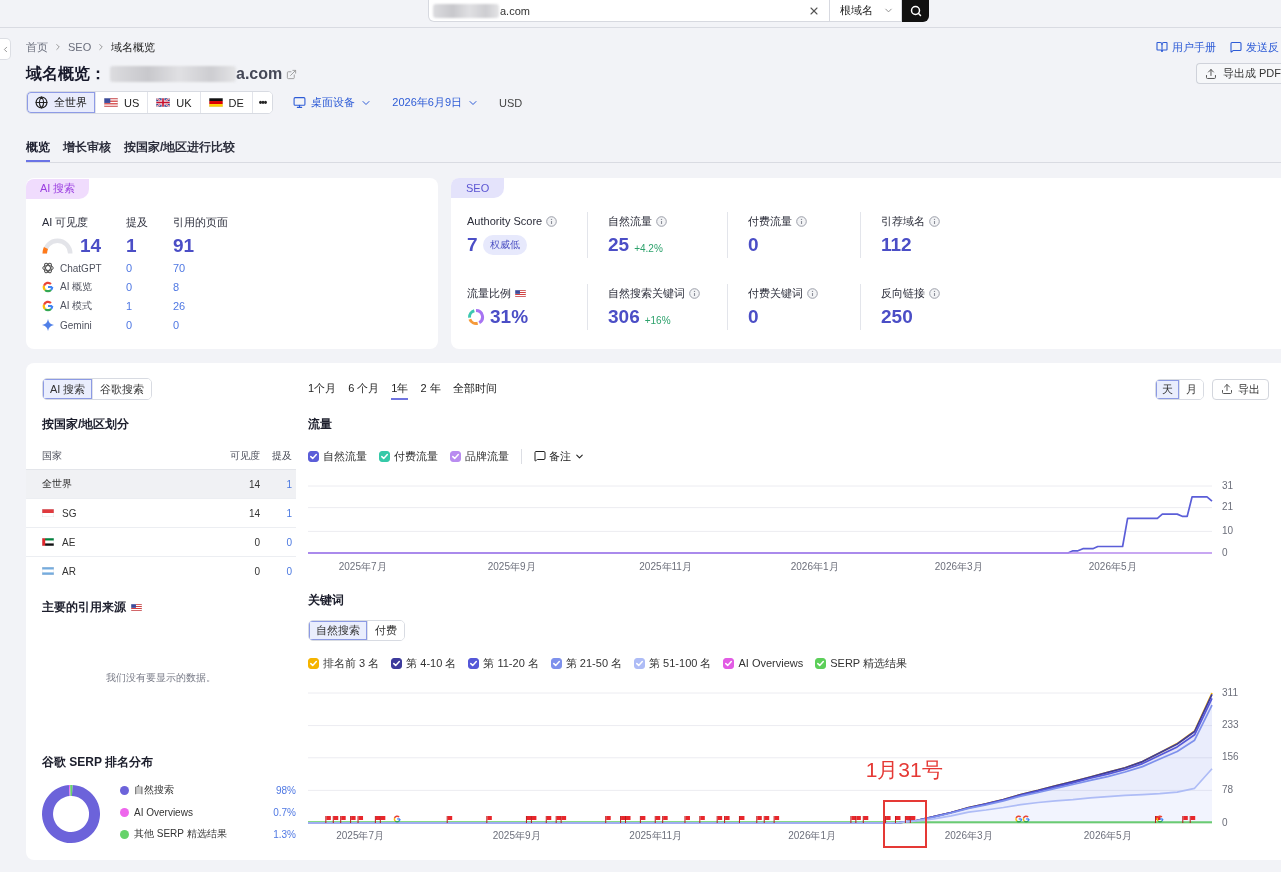 This screenshot has height=872, width=1281. Describe the element at coordinates (657, 320) in the screenshot. I see `change-text: +16%` at that location.